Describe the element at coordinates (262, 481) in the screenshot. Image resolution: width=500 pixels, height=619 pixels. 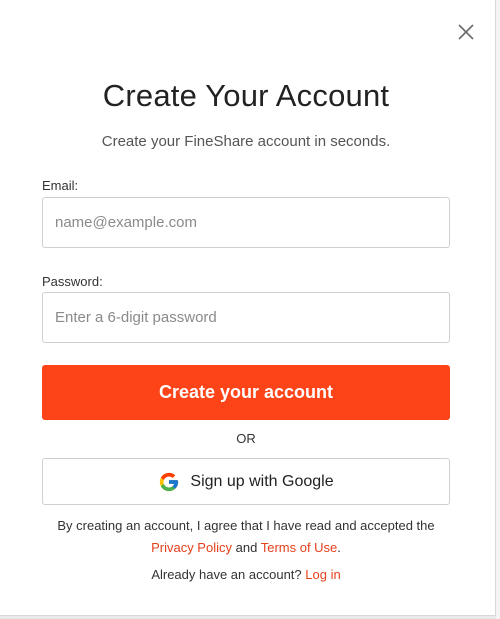
I see `google-signup-label: Sign up with Google` at that location.